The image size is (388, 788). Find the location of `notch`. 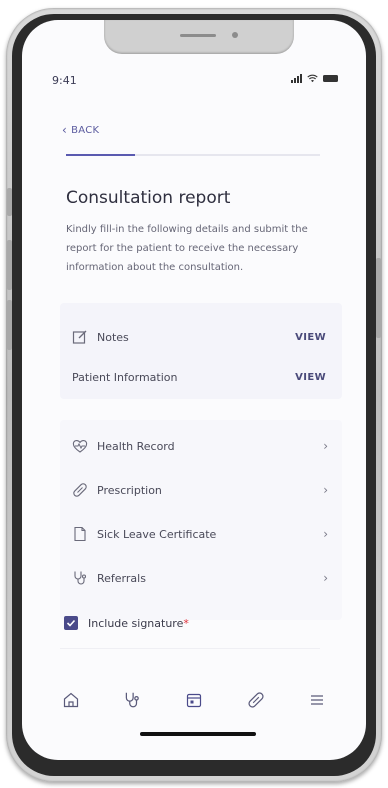

notch is located at coordinates (199, 37).